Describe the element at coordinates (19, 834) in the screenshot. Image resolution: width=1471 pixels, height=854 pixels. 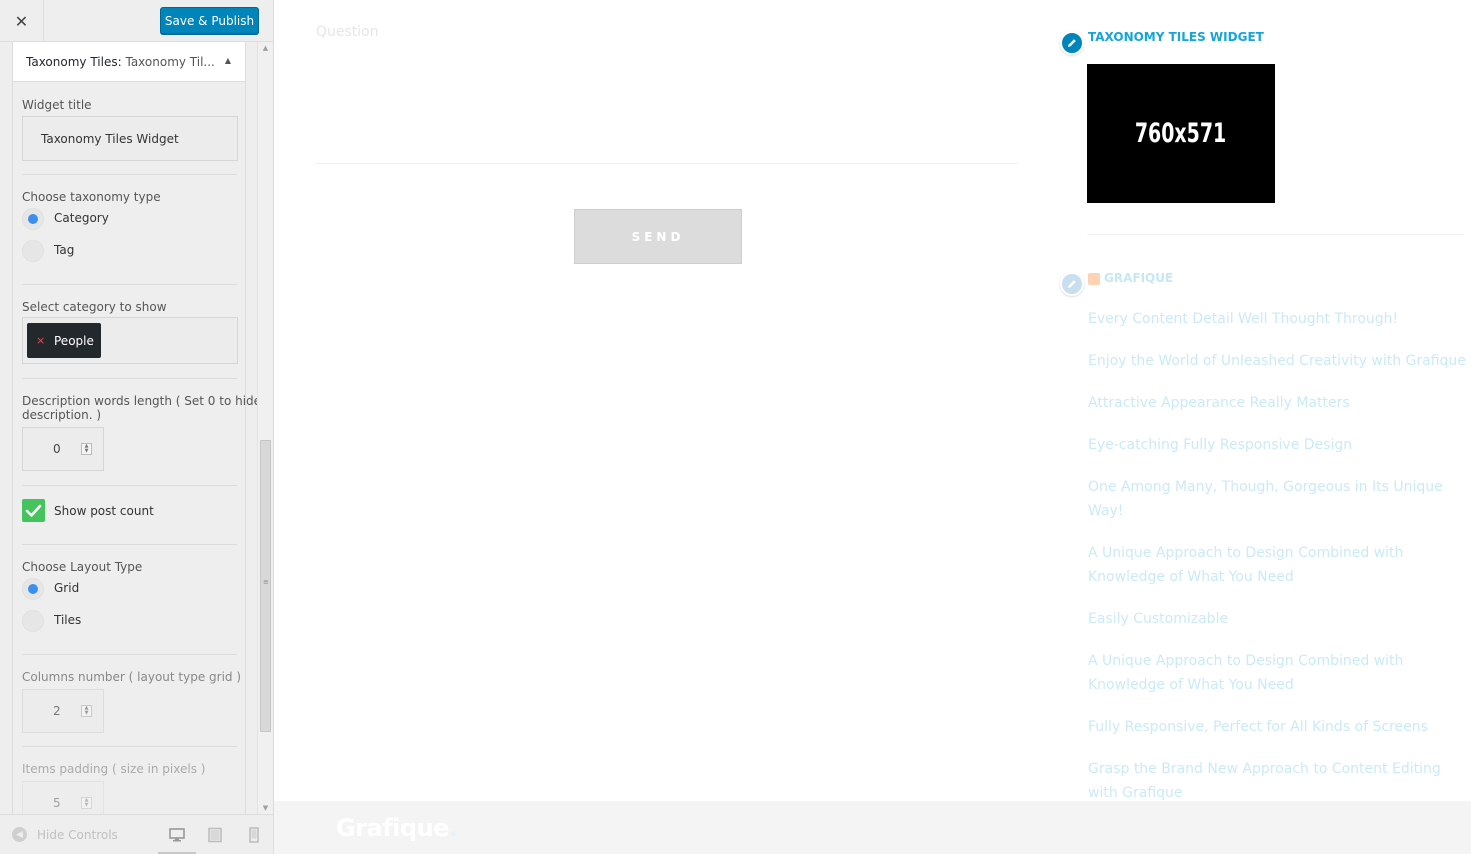
I see `collapse-icon: ◀` at that location.